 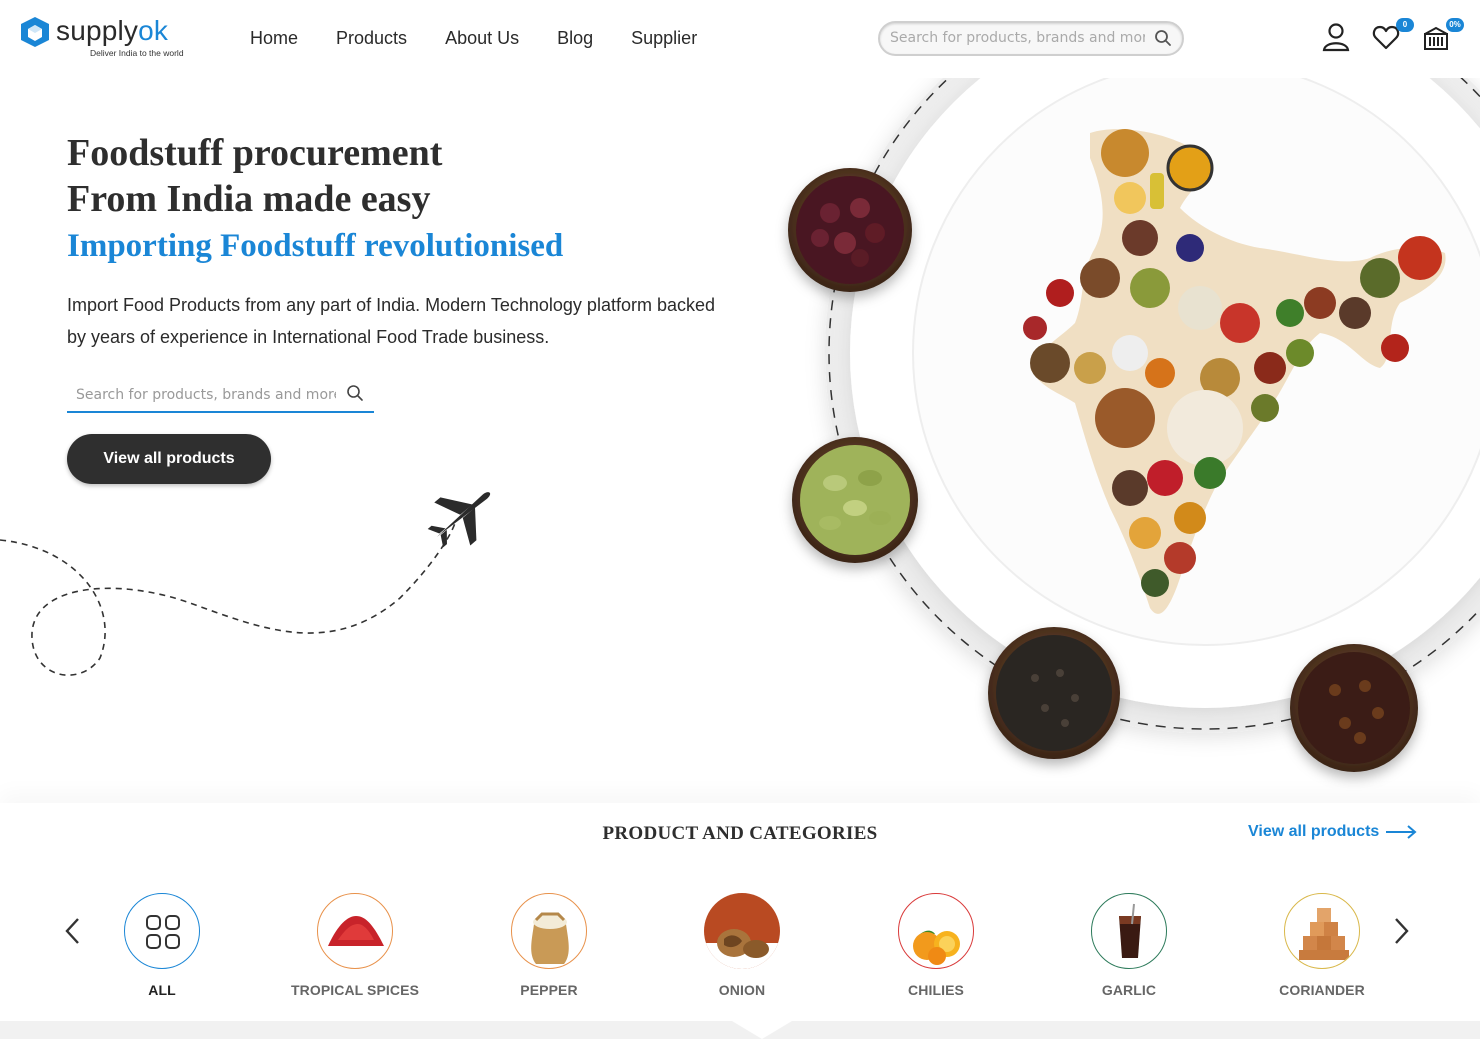 I want to click on wishlist-count-badge: 0, so click(x=1405, y=25).